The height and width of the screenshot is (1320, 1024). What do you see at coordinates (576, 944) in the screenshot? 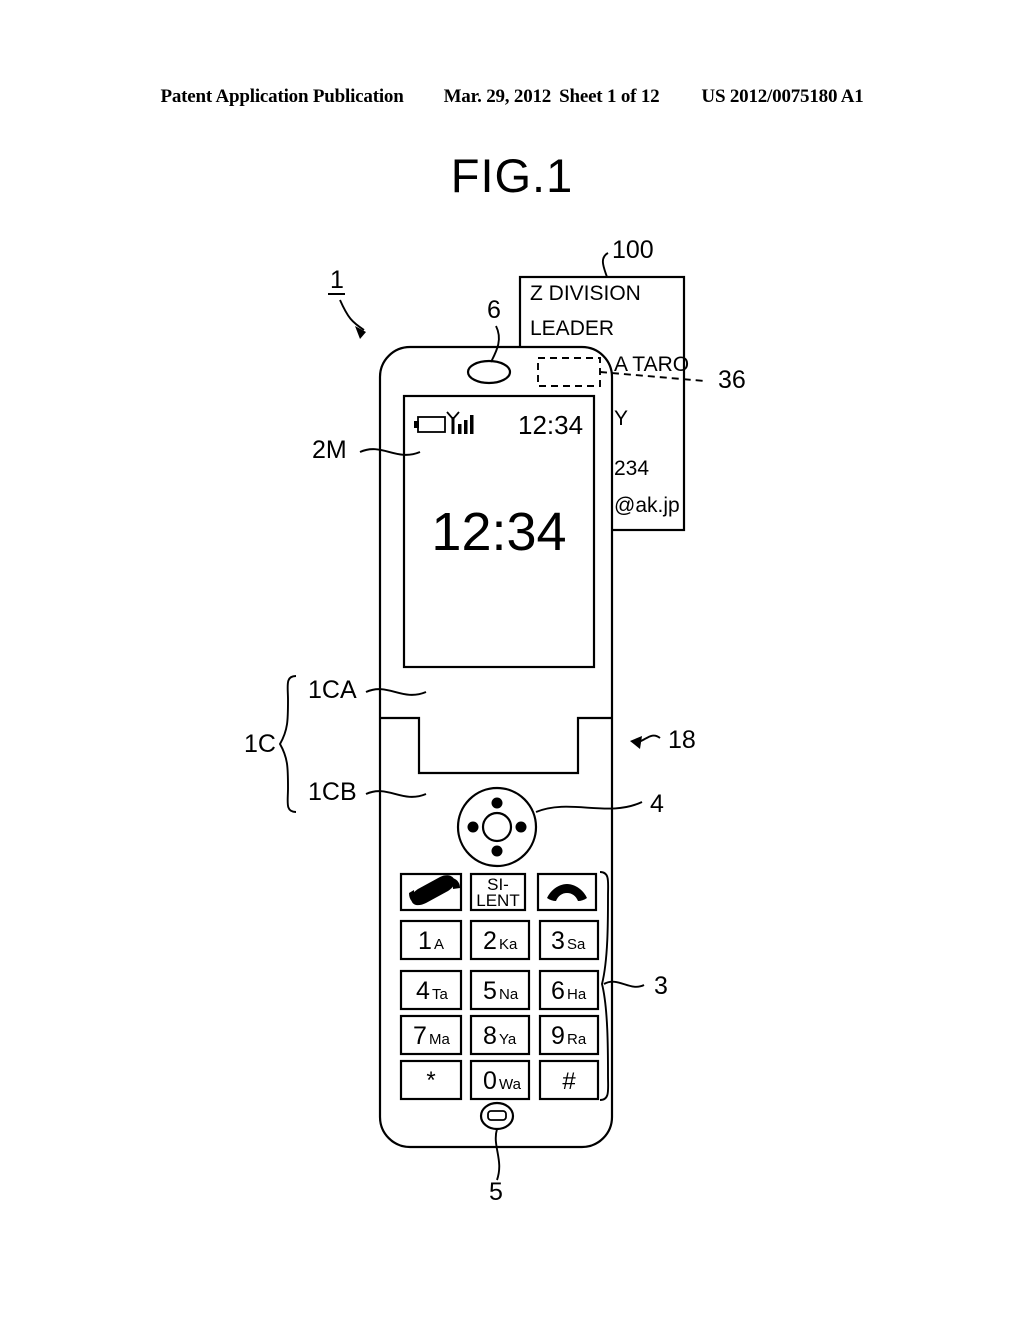
I see `key-3-kana: Sa` at bounding box center [576, 944].